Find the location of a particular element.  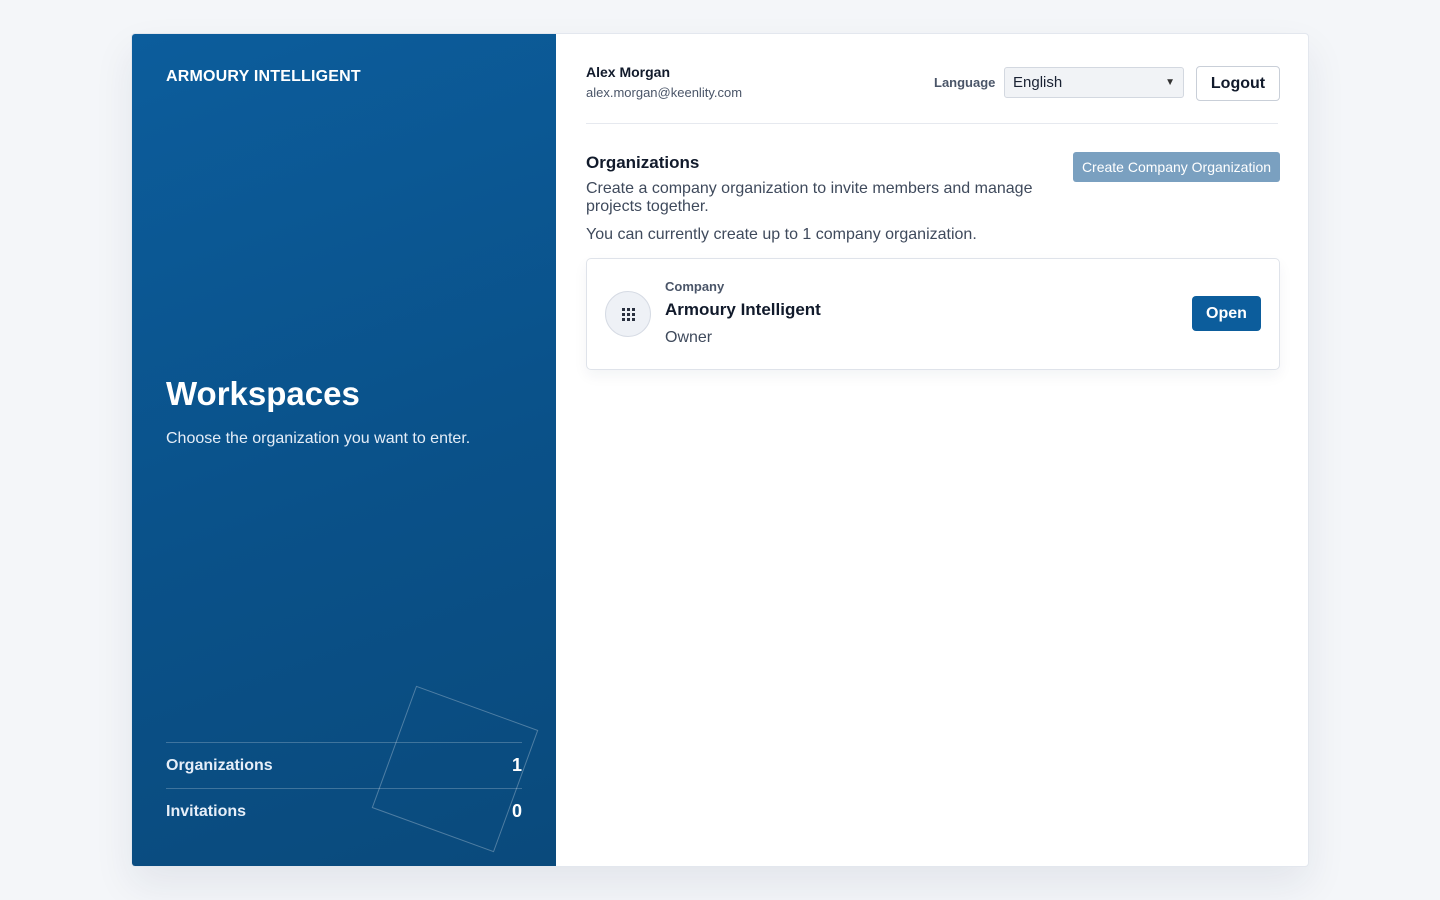

stat-invitations: Invitations 0 is located at coordinates (344, 811).